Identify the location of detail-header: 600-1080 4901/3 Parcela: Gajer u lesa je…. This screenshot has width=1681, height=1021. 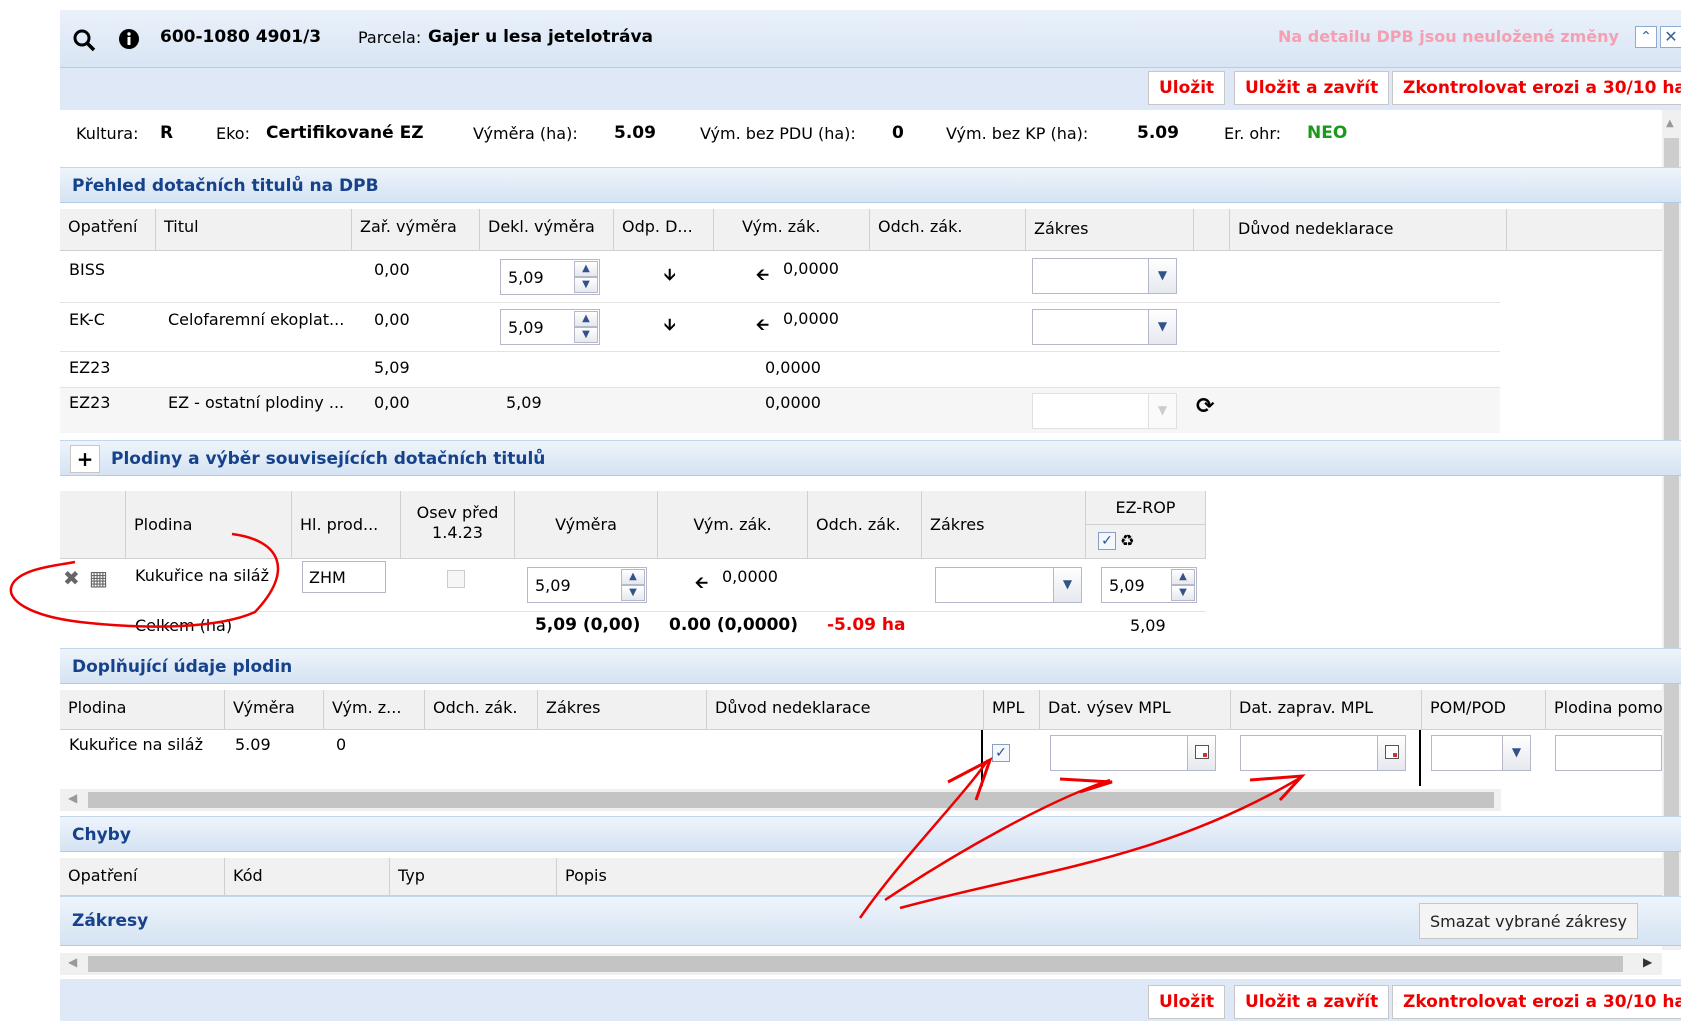
(870, 39).